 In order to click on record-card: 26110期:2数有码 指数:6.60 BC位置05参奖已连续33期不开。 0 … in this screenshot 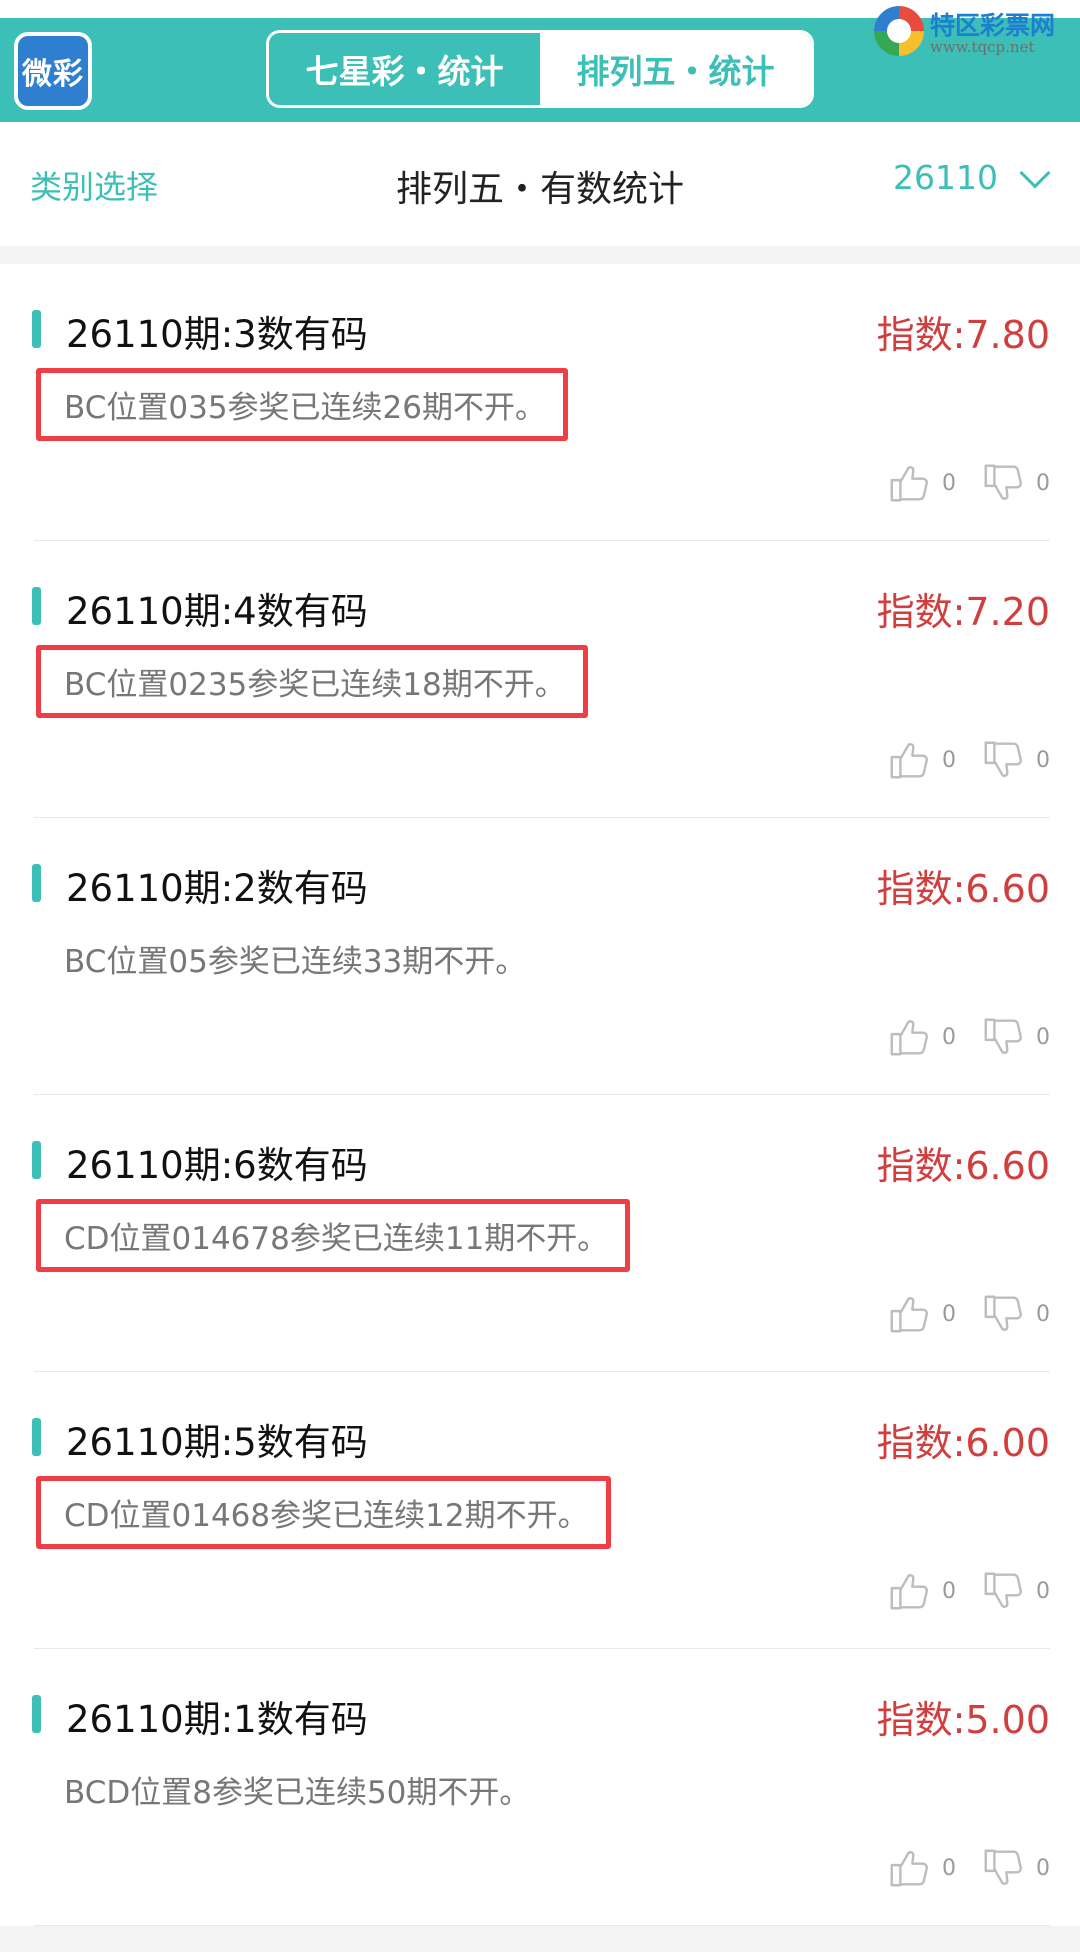, I will do `click(540, 956)`.